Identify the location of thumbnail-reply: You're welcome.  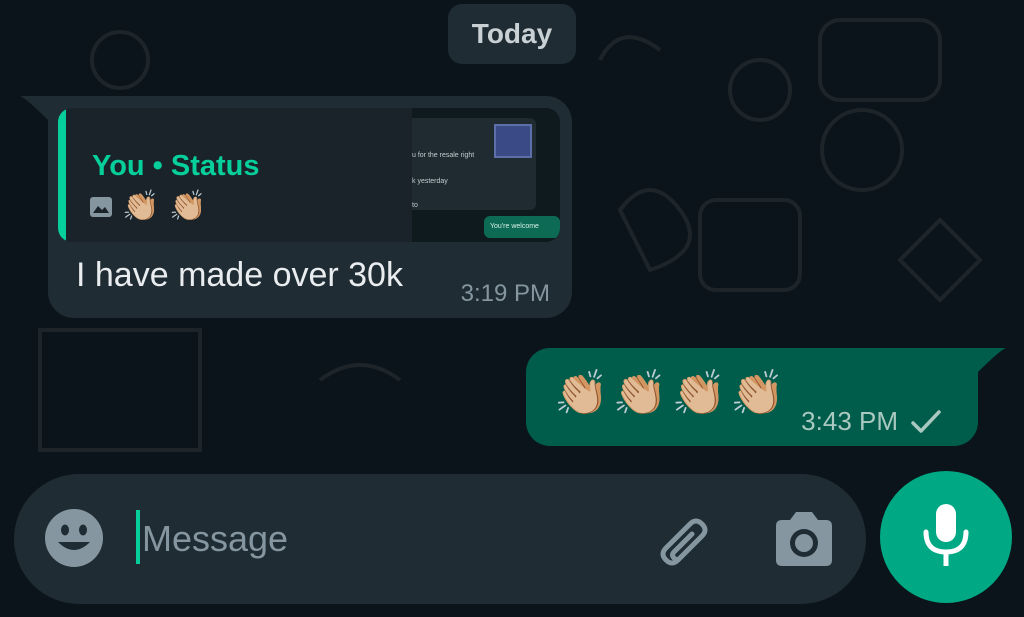
(522, 227).